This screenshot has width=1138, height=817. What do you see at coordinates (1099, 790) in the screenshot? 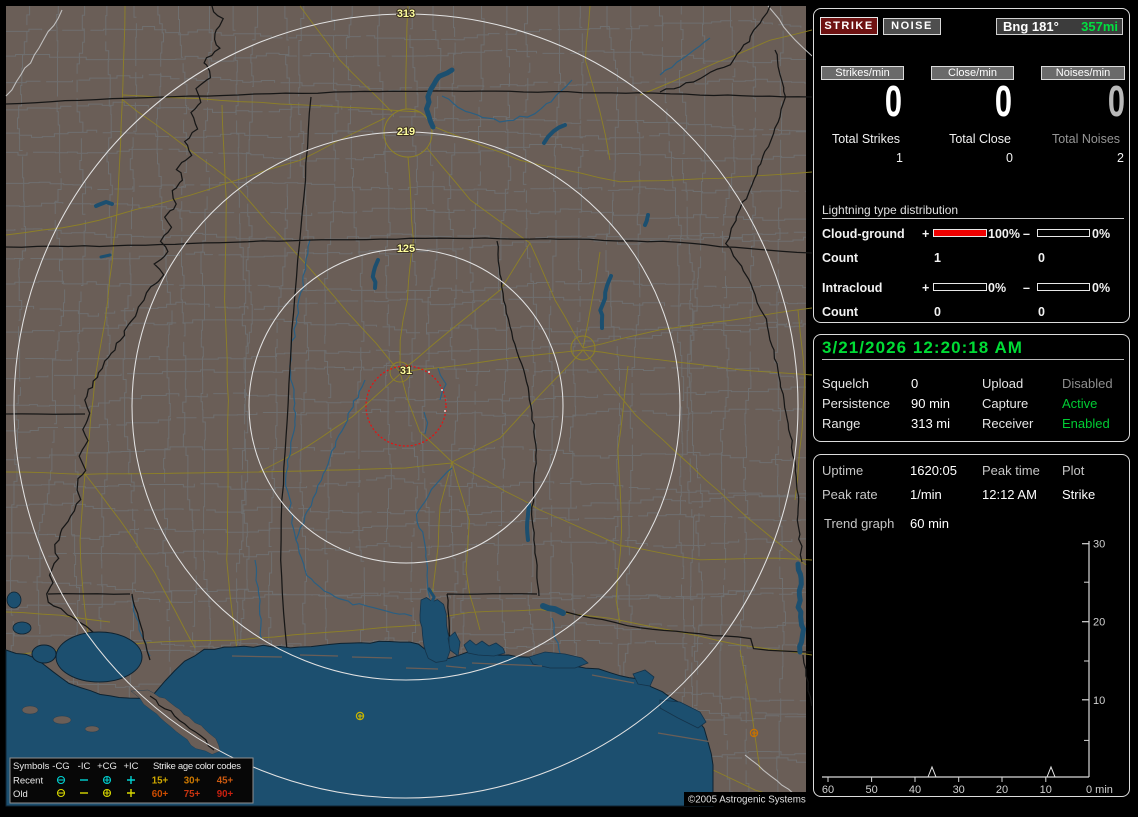
I see `svg-text: 0 min` at bounding box center [1099, 790].